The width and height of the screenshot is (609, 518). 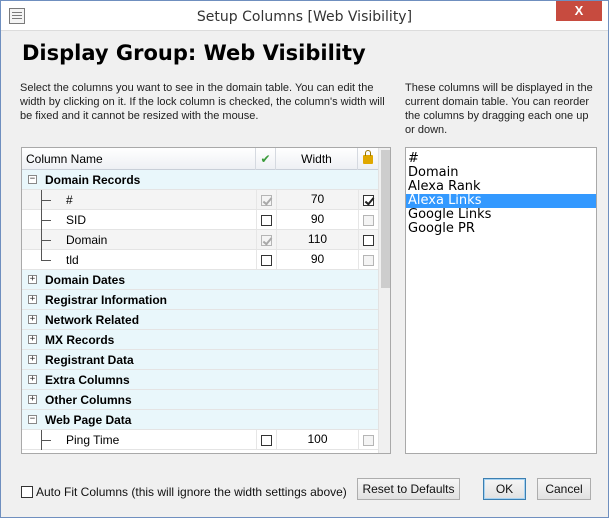 What do you see at coordinates (501, 201) in the screenshot?
I see `displayed-column-item: Alexa Links` at bounding box center [501, 201].